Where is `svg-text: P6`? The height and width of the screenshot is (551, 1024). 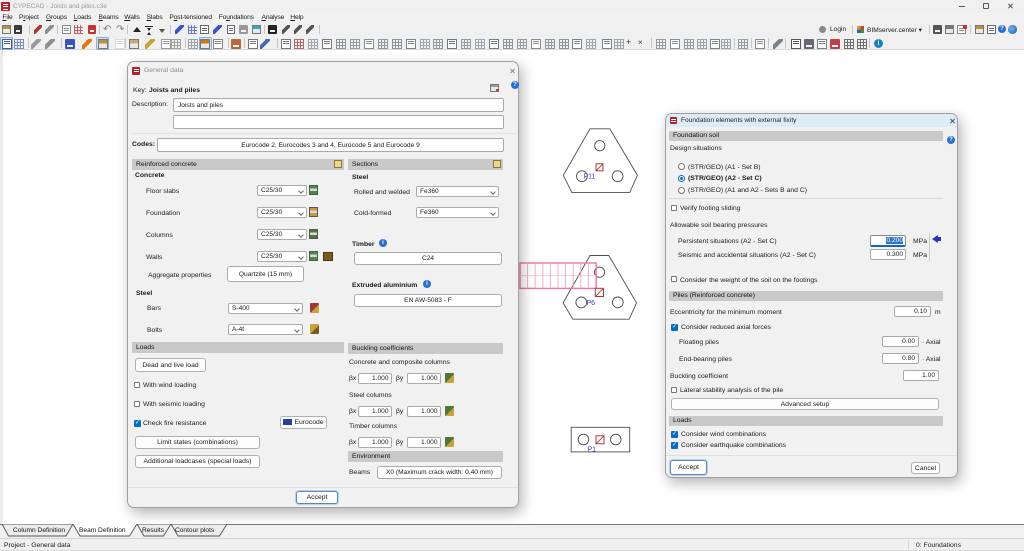
svg-text: P6 is located at coordinates (591, 303).